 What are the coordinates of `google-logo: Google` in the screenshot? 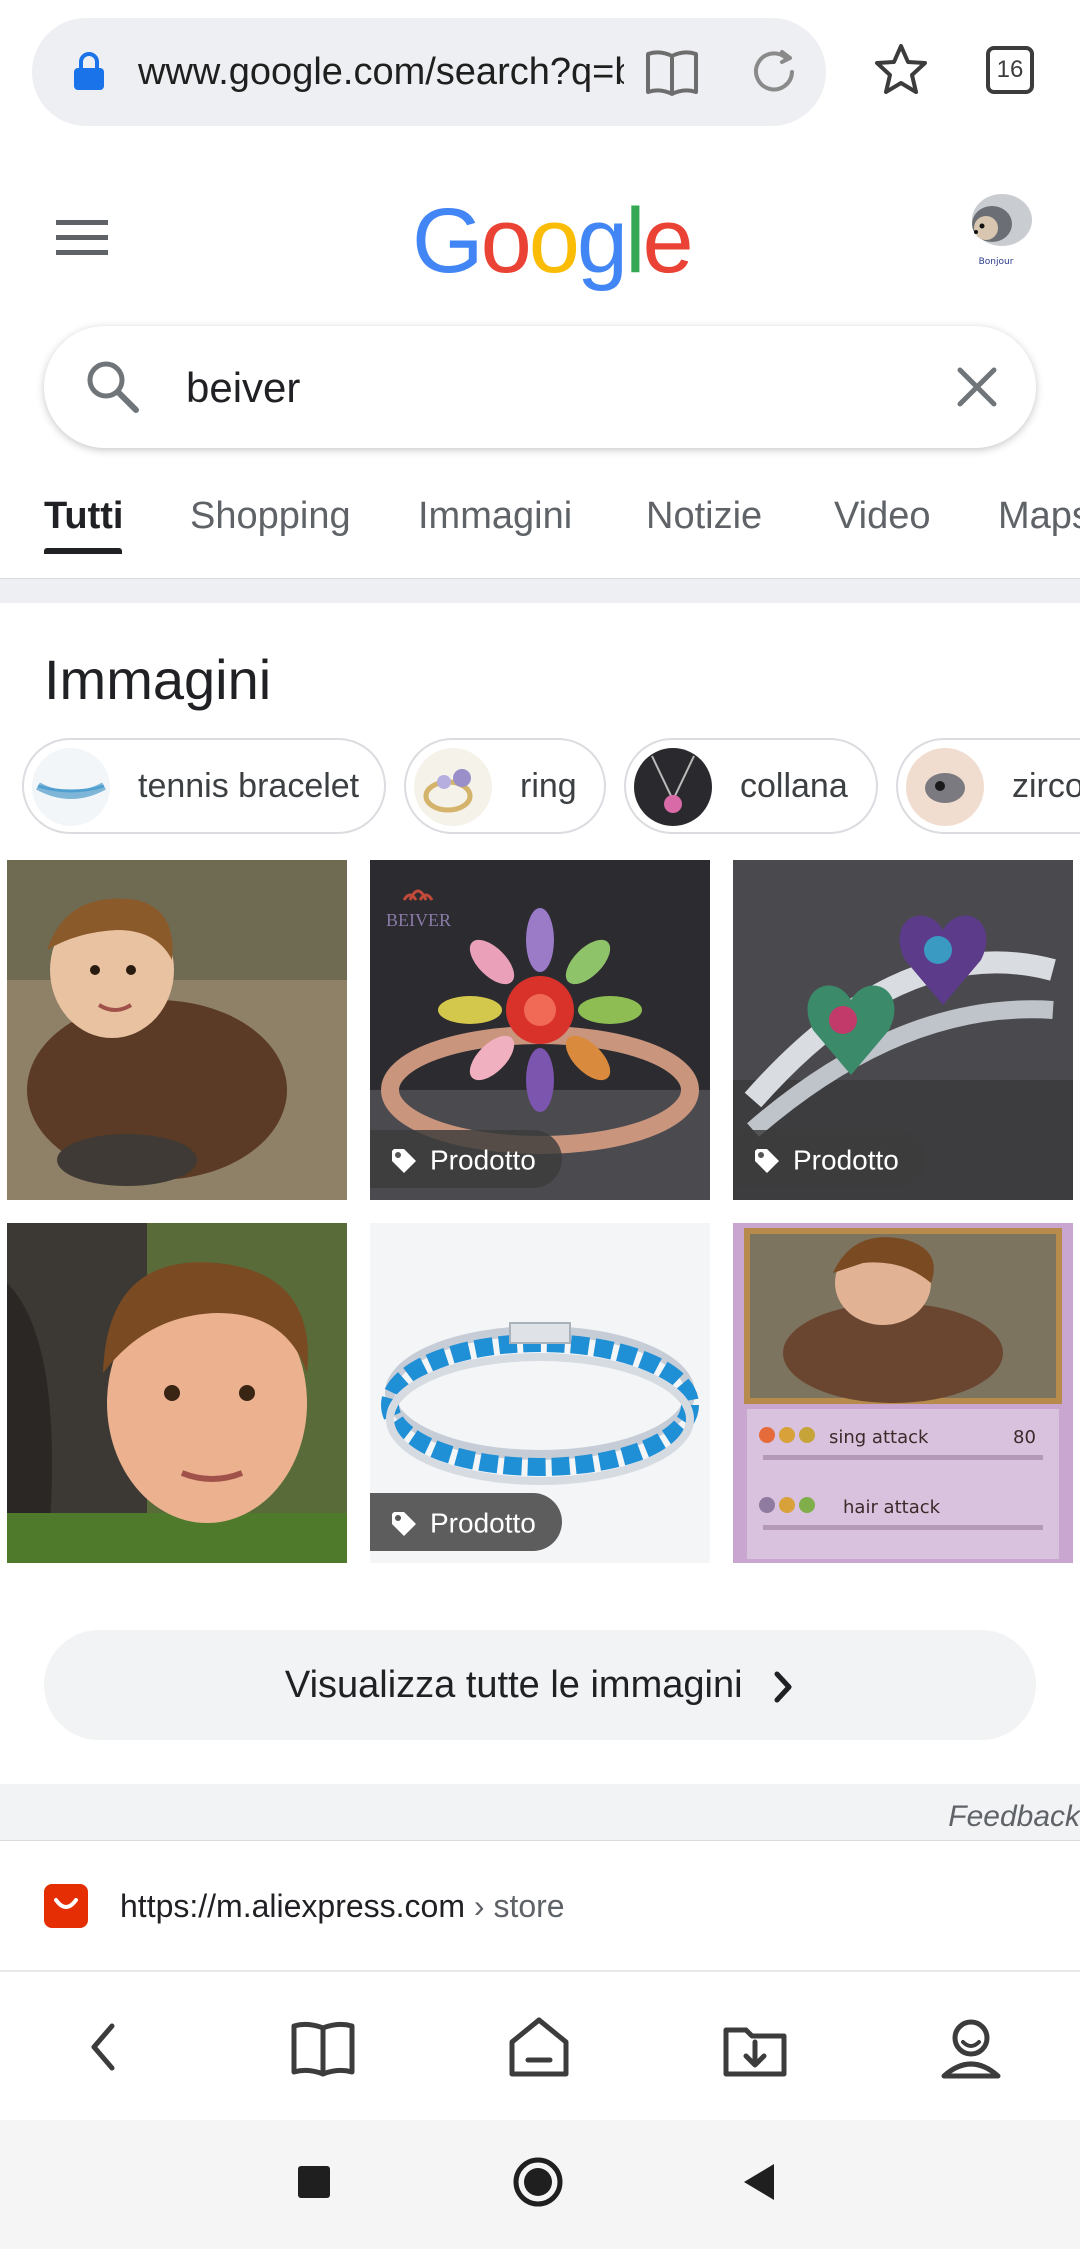 It's located at (553, 241).